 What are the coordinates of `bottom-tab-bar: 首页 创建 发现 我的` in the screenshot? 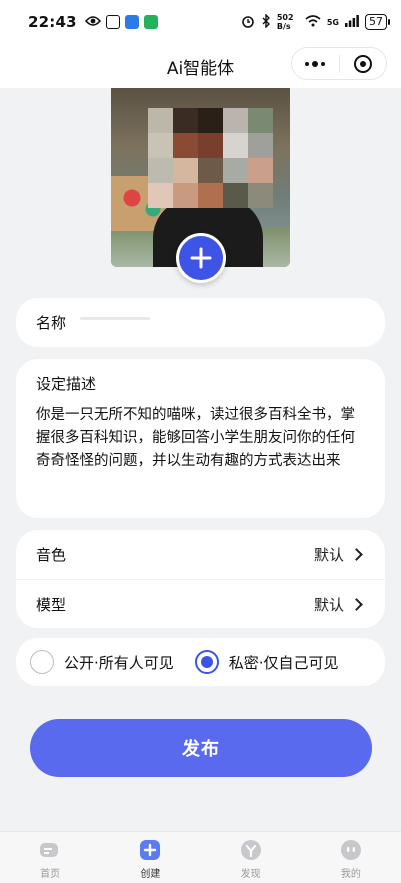 It's located at (200, 857).